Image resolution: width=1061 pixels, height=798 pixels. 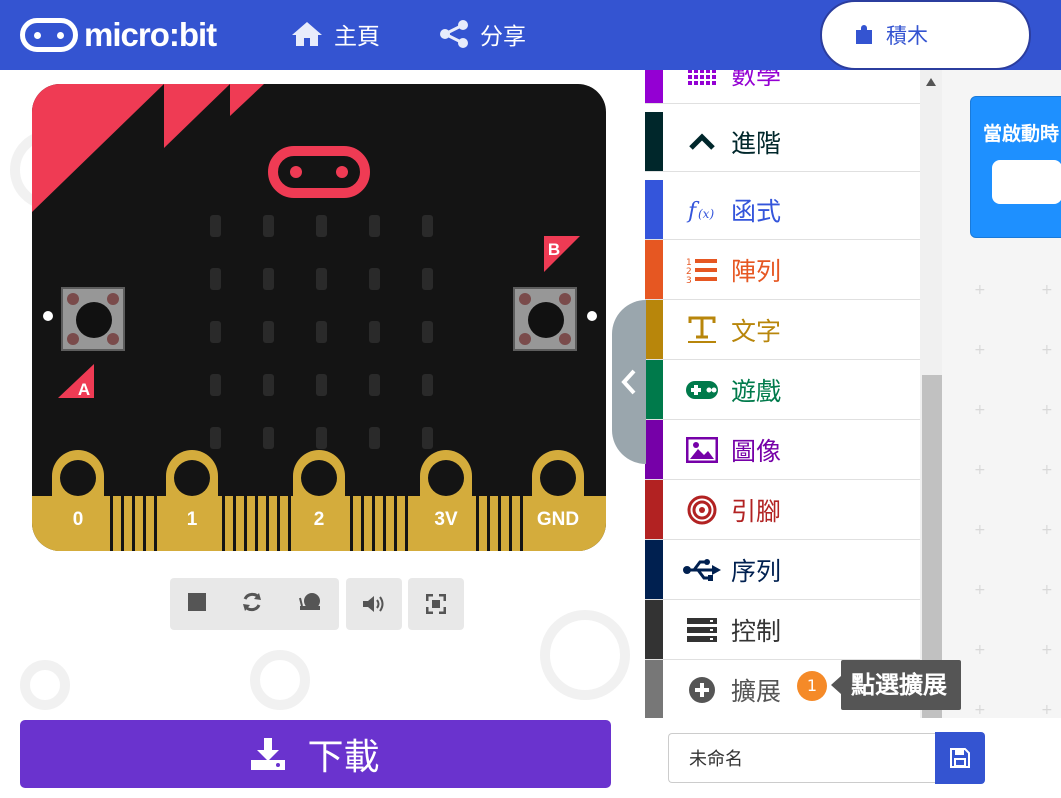 I want to click on image-icon, so click(x=702, y=449).